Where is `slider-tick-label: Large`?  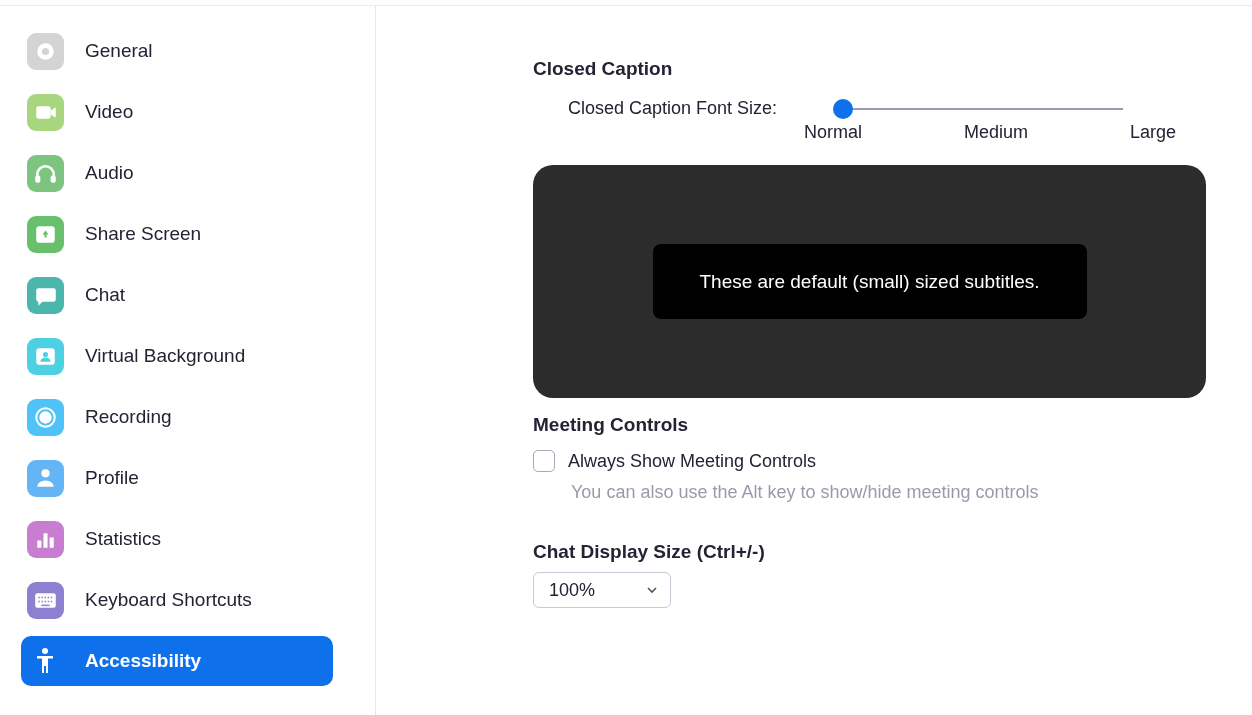
slider-tick-label: Large is located at coordinates (1152, 132).